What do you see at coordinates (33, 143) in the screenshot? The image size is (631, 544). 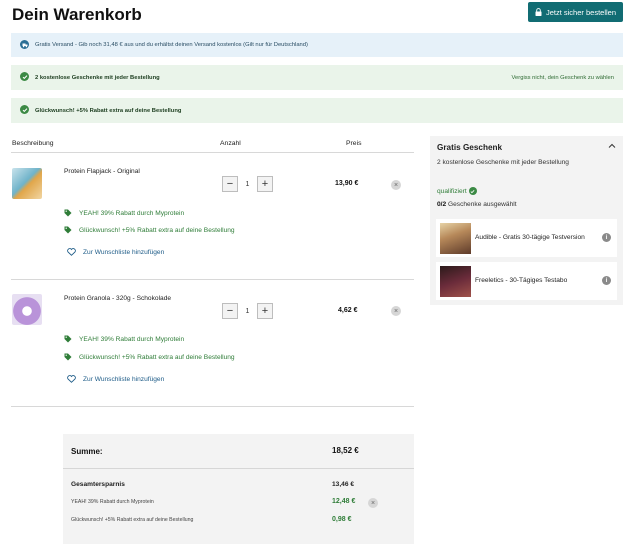 I see `column-description: Beschreibung` at bounding box center [33, 143].